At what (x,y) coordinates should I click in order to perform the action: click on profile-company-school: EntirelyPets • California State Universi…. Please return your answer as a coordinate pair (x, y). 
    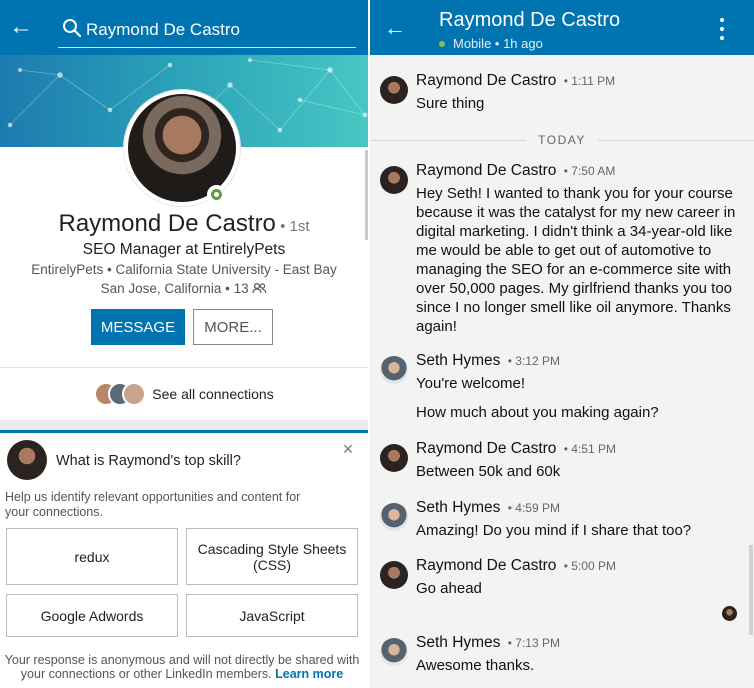
    Looking at the image, I should click on (184, 269).